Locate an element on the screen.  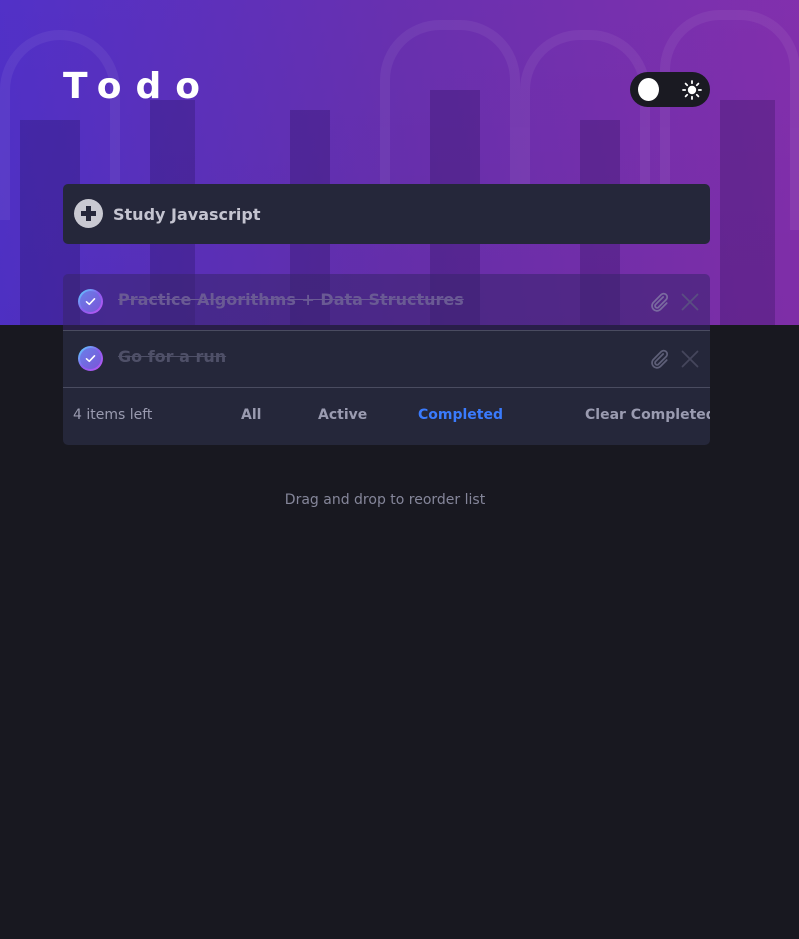
todo-text: Go for a run is located at coordinates (172, 356).